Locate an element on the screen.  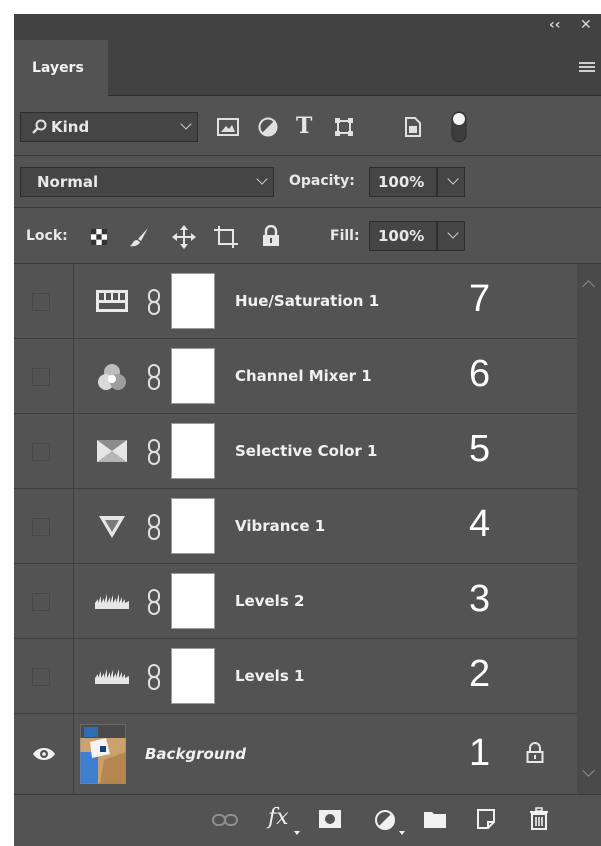
background-thumbnail is located at coordinates (103, 754).